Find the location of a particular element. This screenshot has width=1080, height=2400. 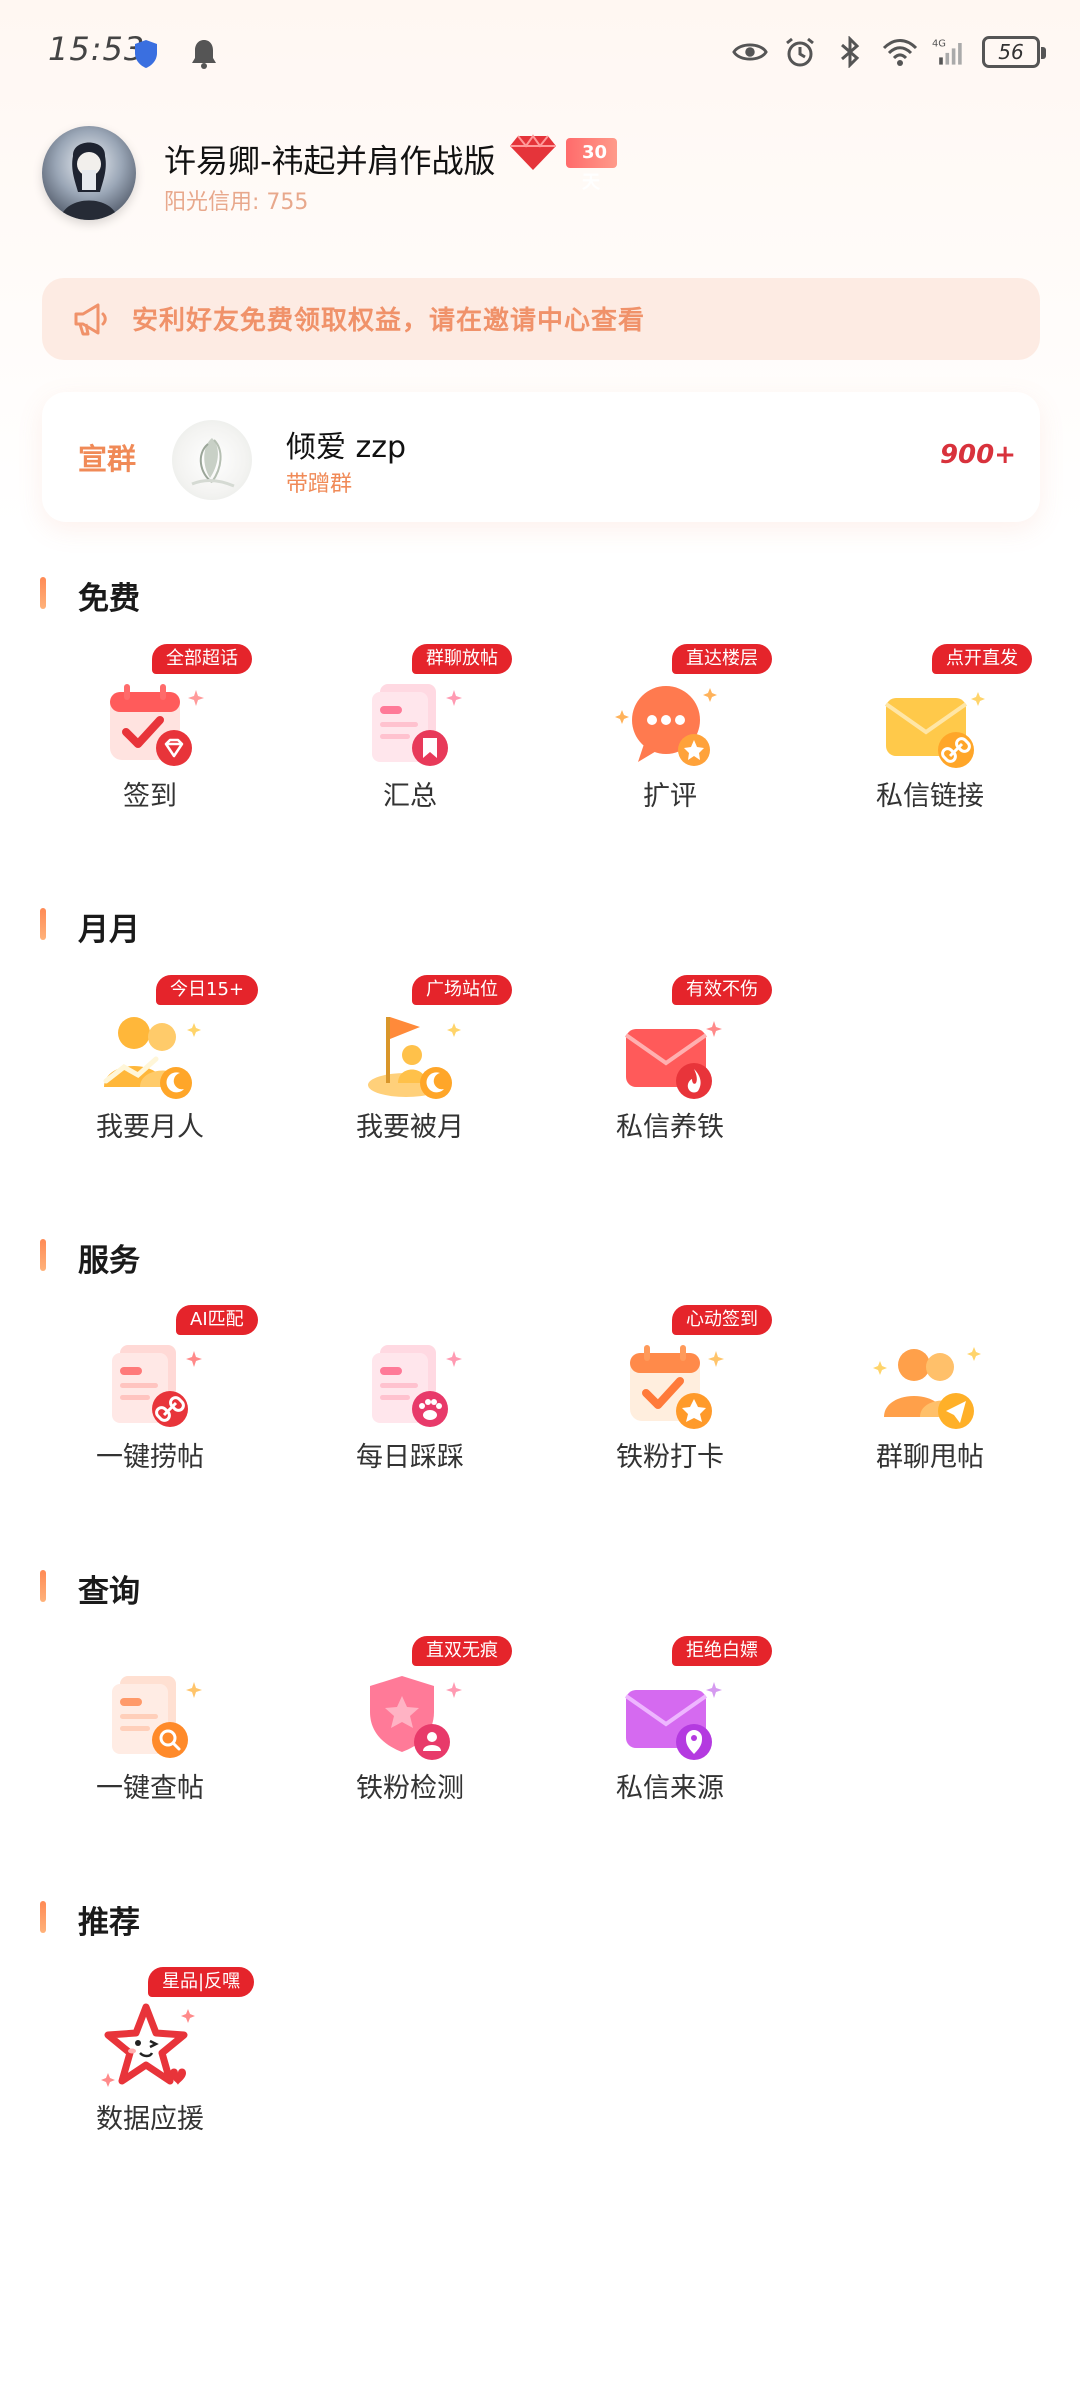

flag-moon-icon is located at coordinates (414, 1058).